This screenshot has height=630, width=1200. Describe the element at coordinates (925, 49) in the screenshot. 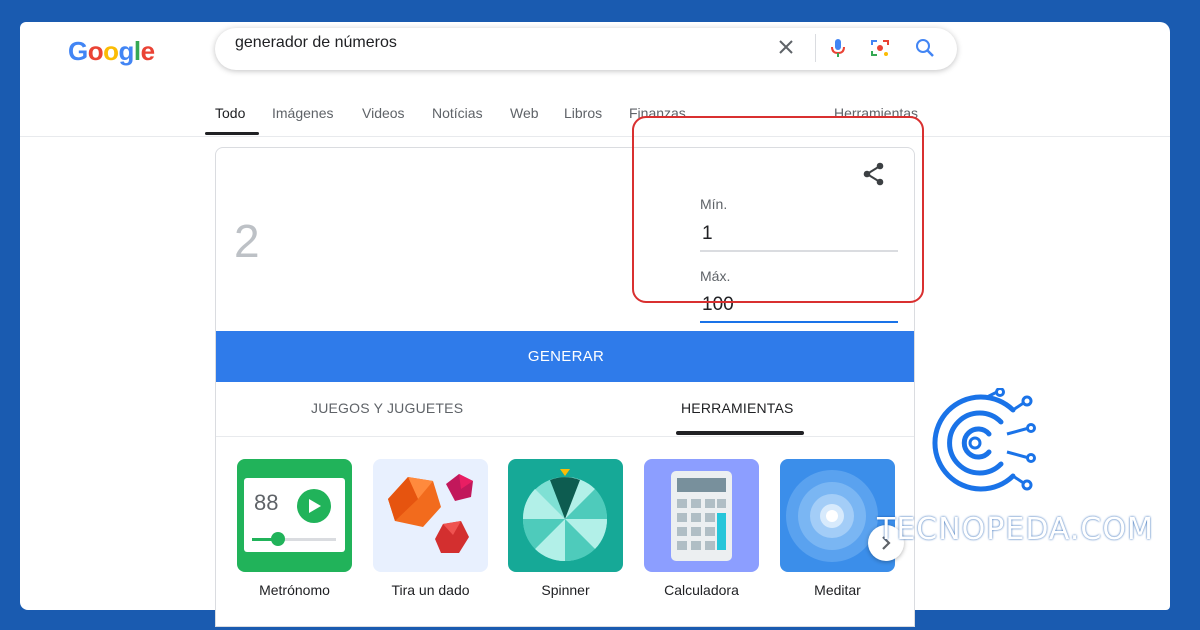

I see `search-icon` at that location.